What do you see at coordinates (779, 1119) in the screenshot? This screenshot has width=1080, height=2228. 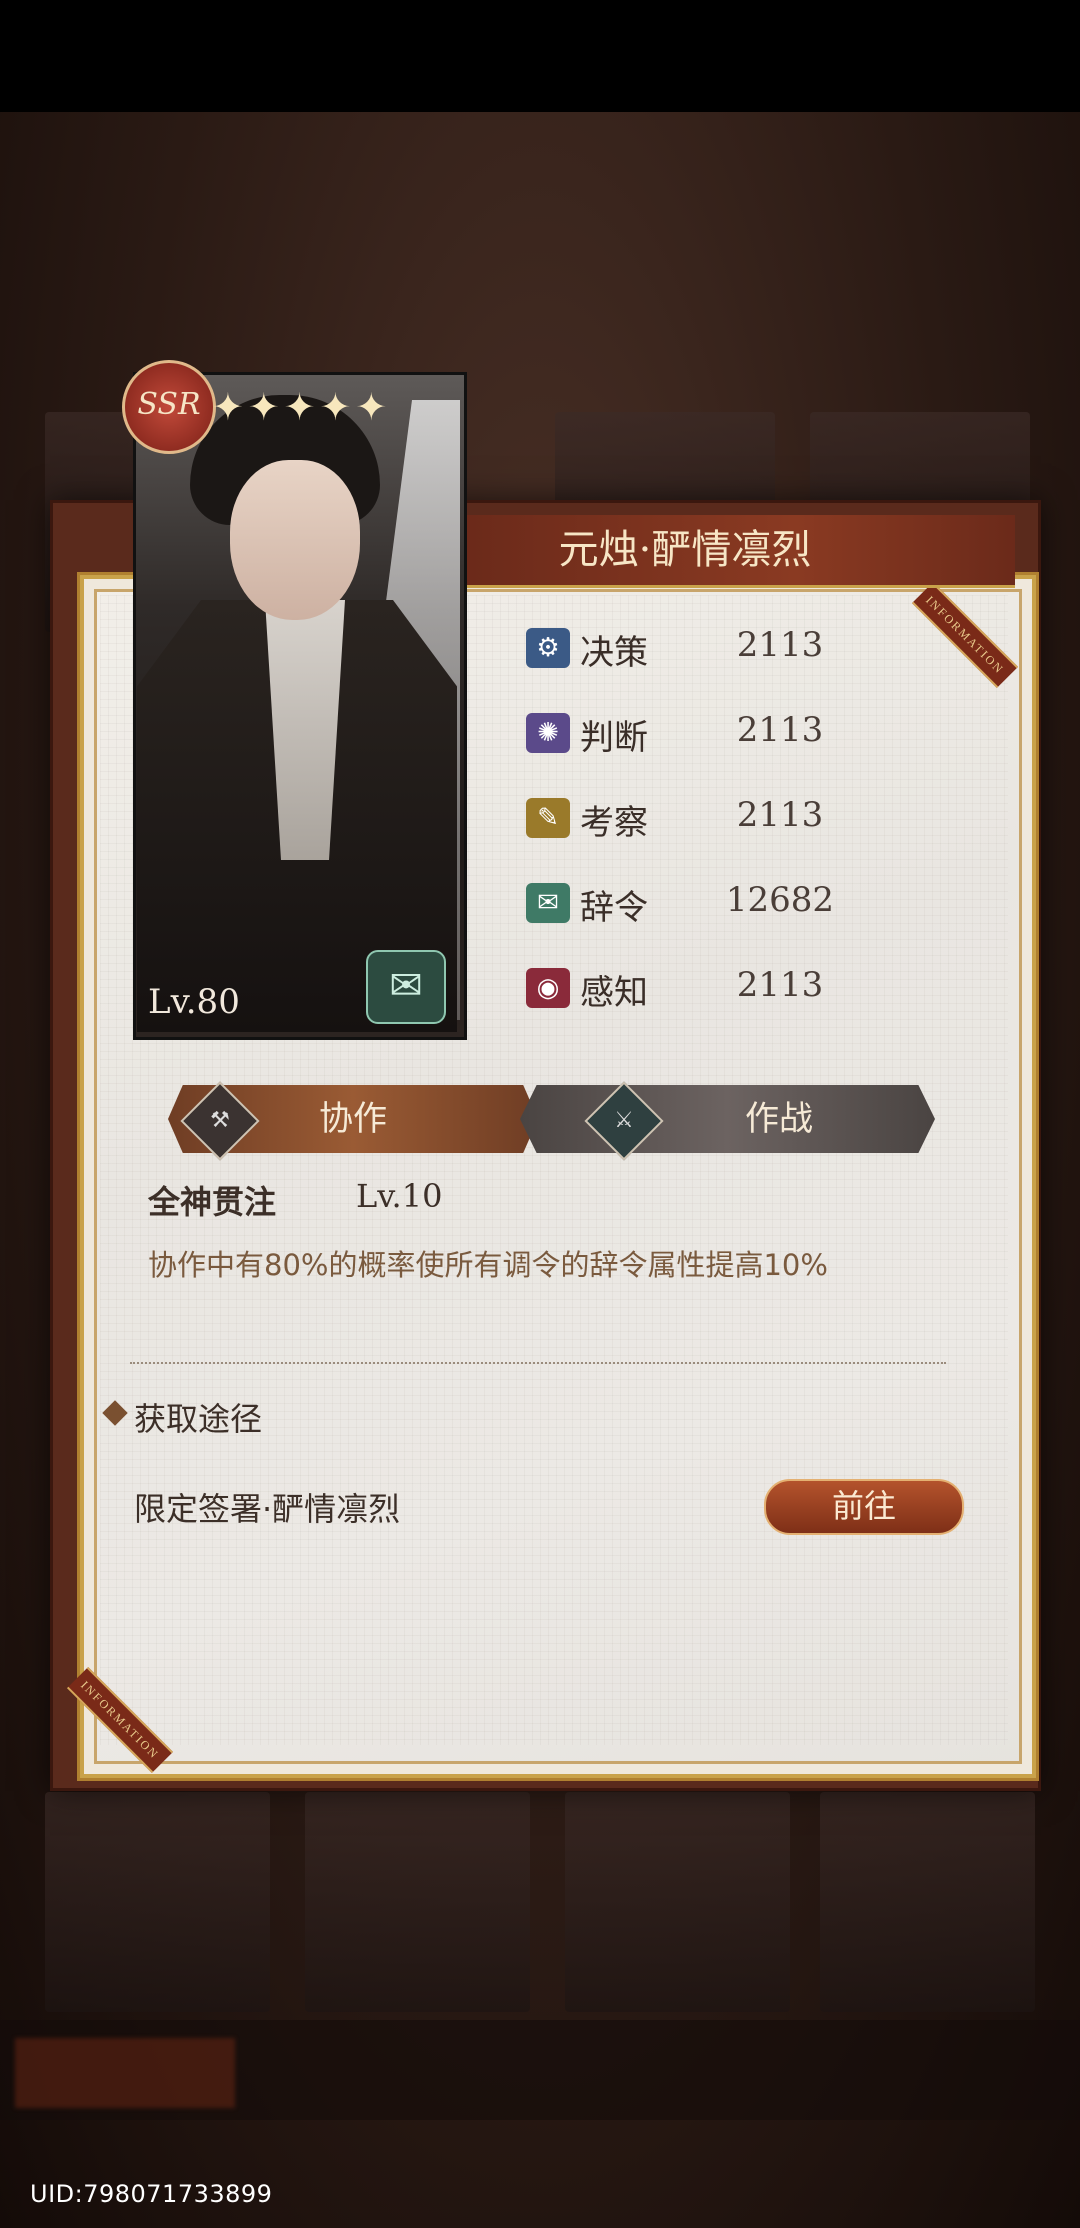 I see `tab-battle-label: 作战` at bounding box center [779, 1119].